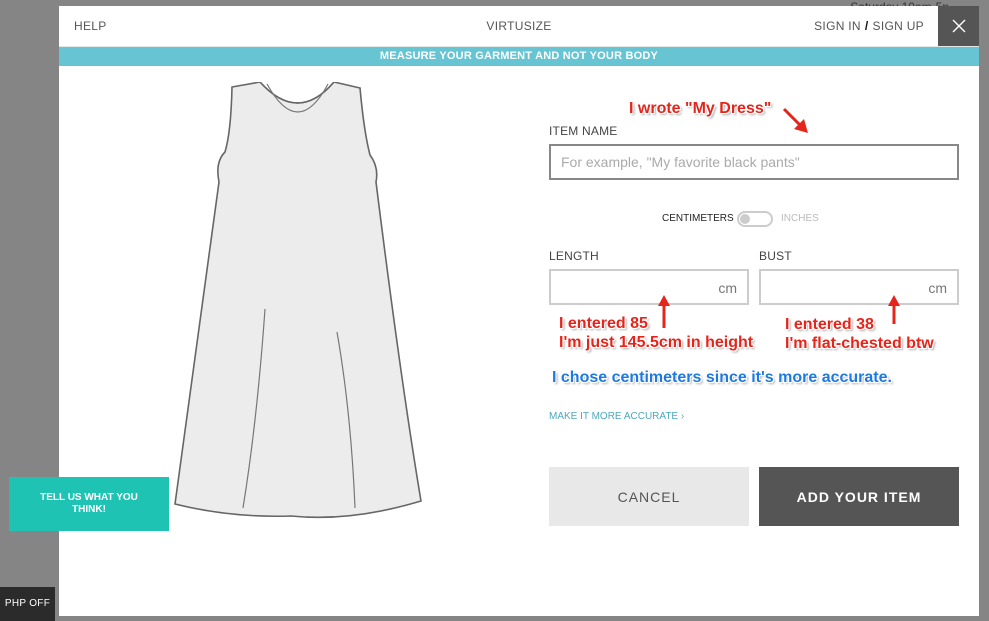  I want to click on sign-in-link: SIGN IN, so click(837, 26).